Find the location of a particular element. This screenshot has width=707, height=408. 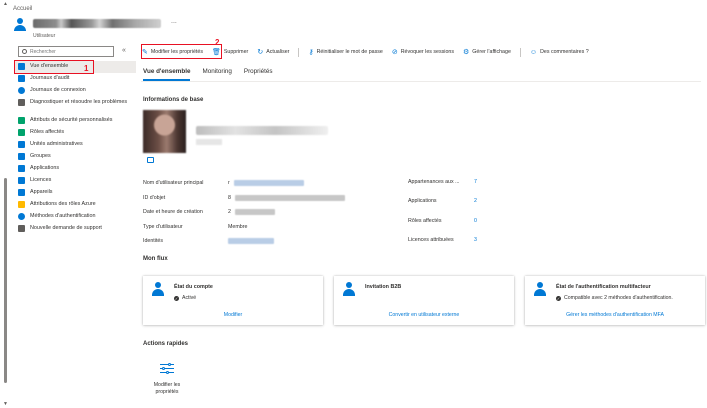

sidebar-item-support: Nouvelle demande de support is located at coordinates (75, 229).